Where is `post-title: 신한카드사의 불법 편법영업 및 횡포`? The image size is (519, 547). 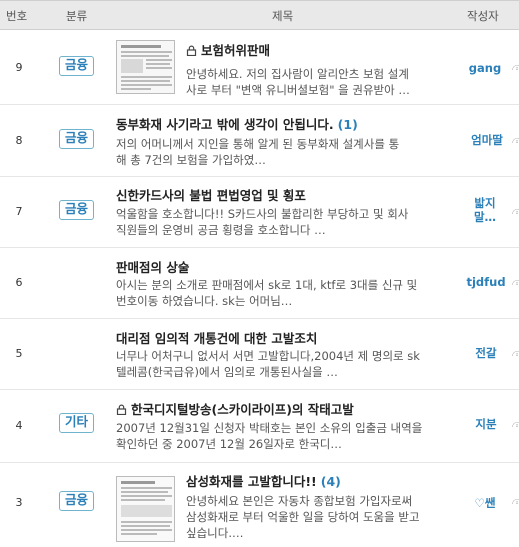 post-title: 신한카드사의 불법 편법영업 및 횡포 is located at coordinates (211, 194).